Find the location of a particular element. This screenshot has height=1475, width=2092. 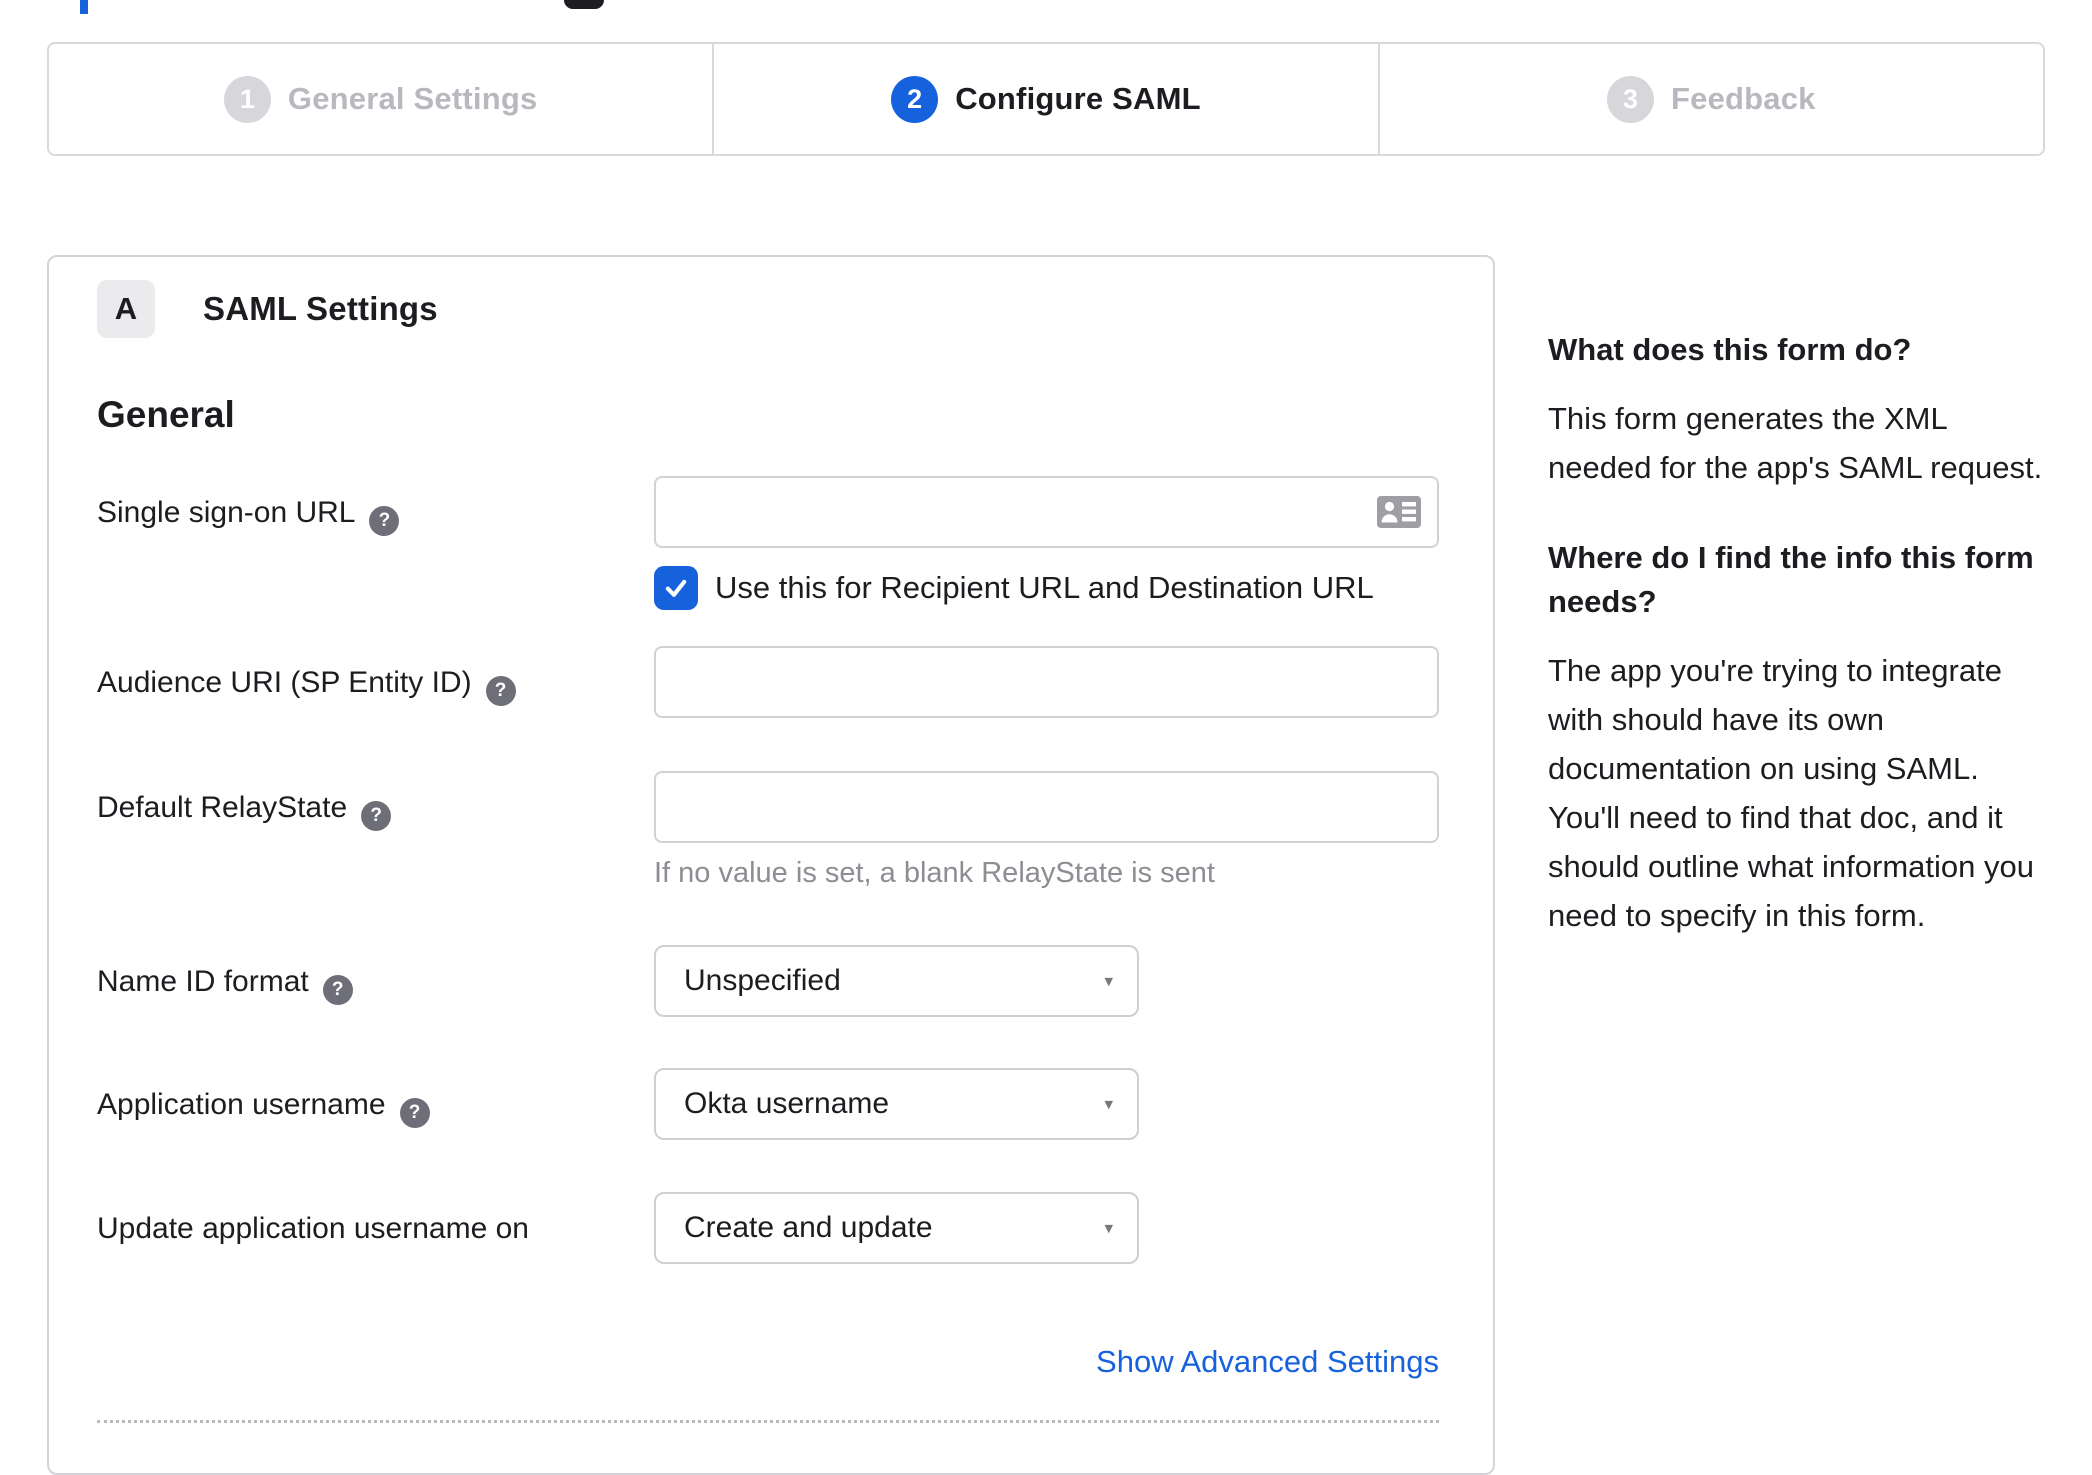

sso-label: Single sign-on URL is located at coordinates (226, 512).